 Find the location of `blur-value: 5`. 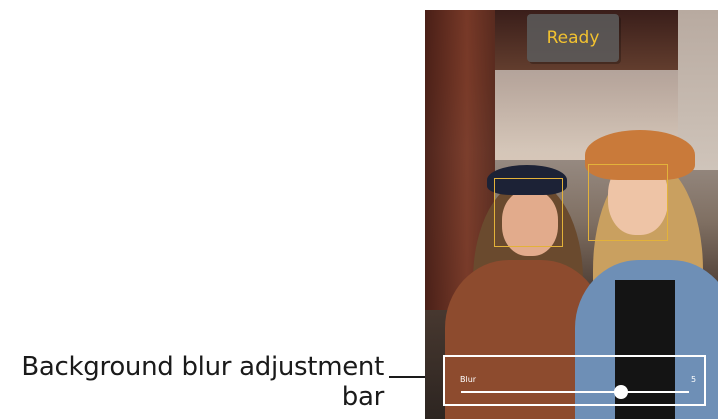

blur-value: 5 is located at coordinates (694, 379).